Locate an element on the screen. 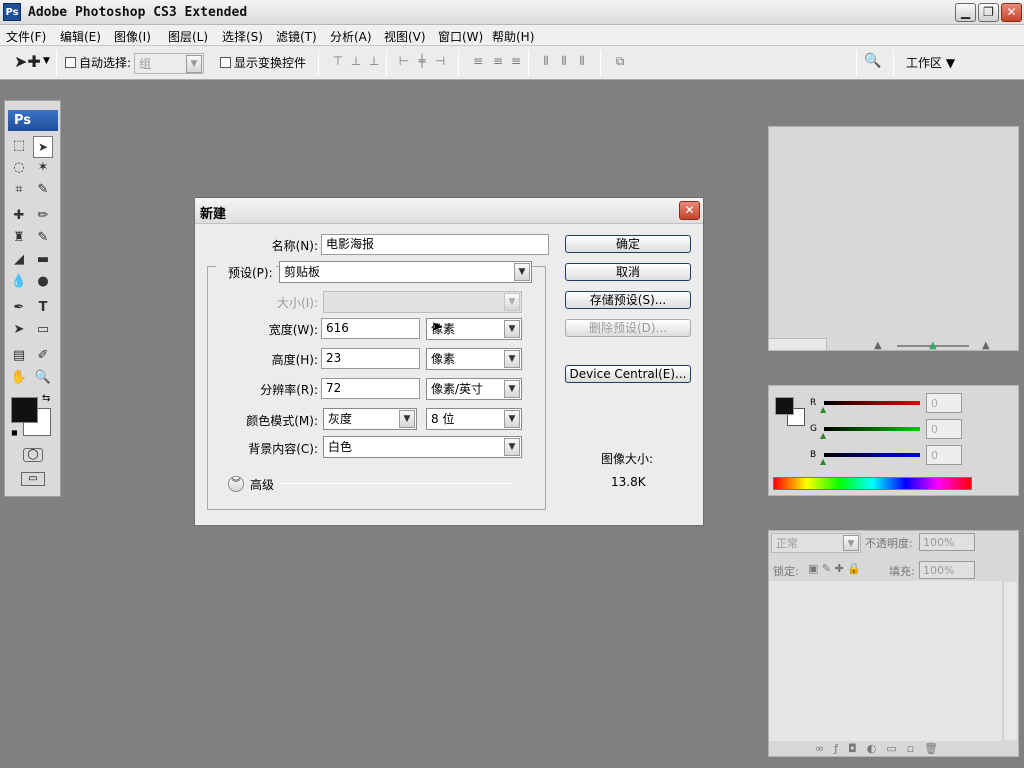 This screenshot has height=768, width=1024. move-tool-icon: ➤✚ is located at coordinates (27, 61).